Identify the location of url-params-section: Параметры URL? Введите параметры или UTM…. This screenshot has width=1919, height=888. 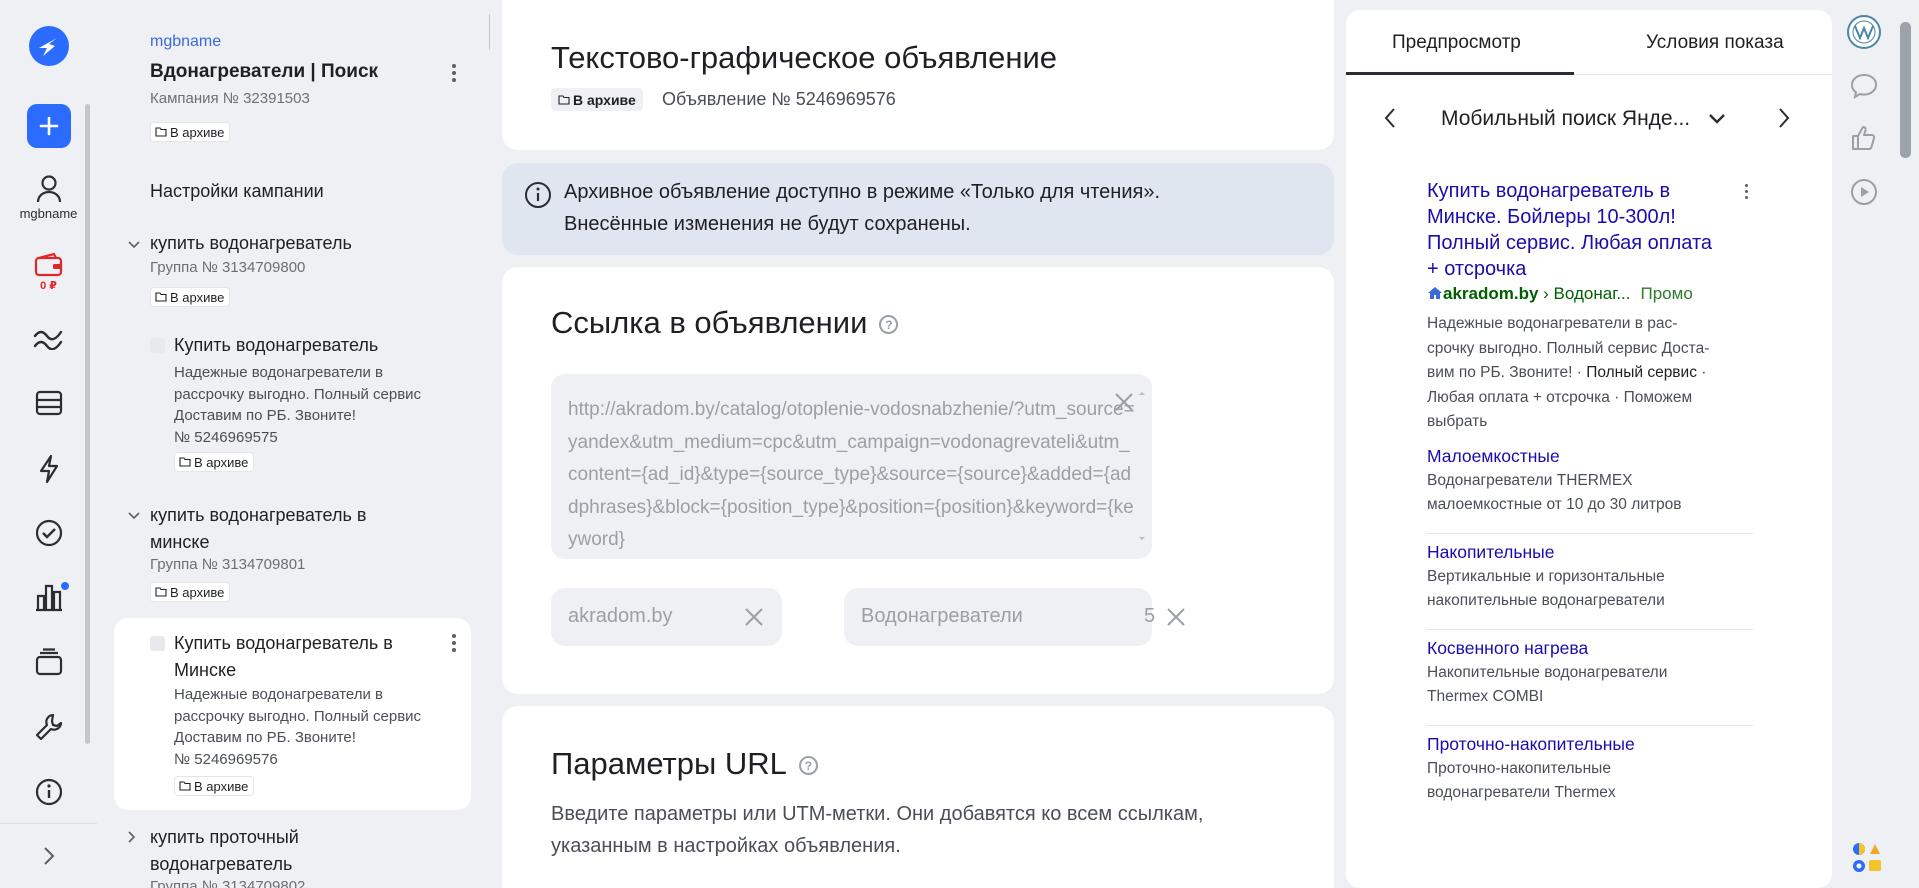
(918, 797).